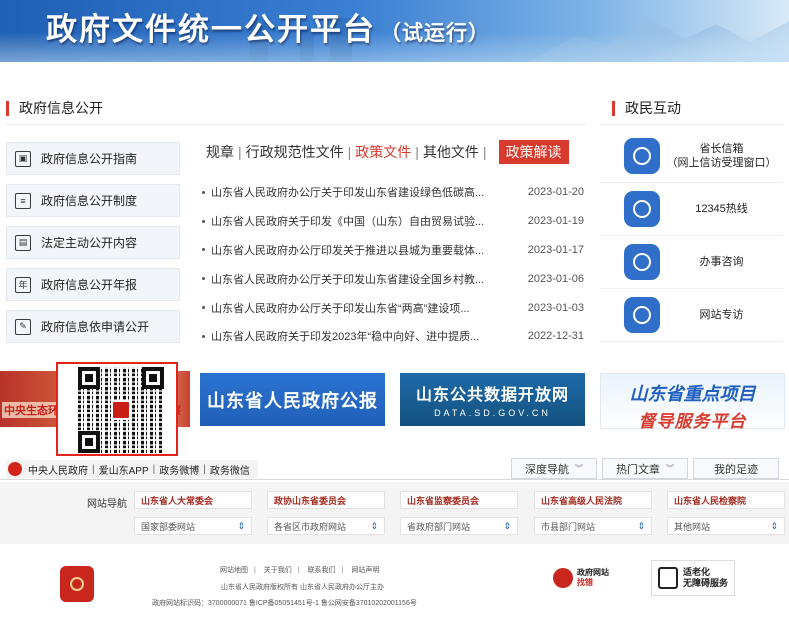  What do you see at coordinates (646, 108) in the screenshot?
I see `section-header-interaction: 政民互动` at bounding box center [646, 108].